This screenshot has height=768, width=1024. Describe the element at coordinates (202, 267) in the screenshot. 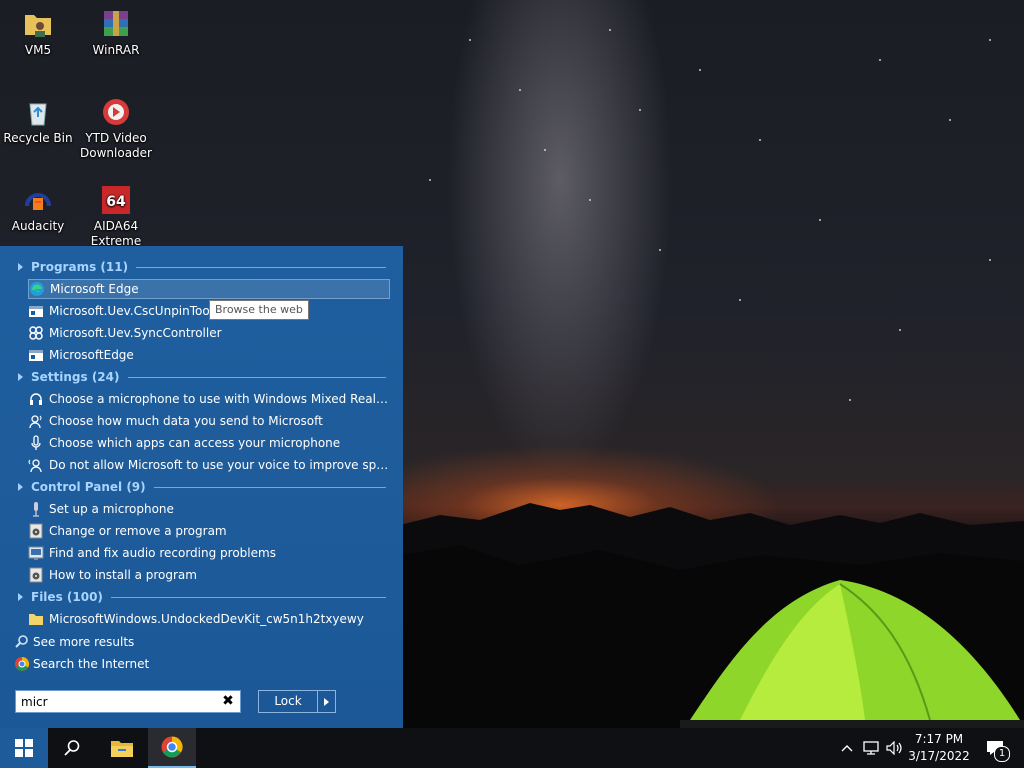

I see `group-header-programs: Programs (11)` at that location.